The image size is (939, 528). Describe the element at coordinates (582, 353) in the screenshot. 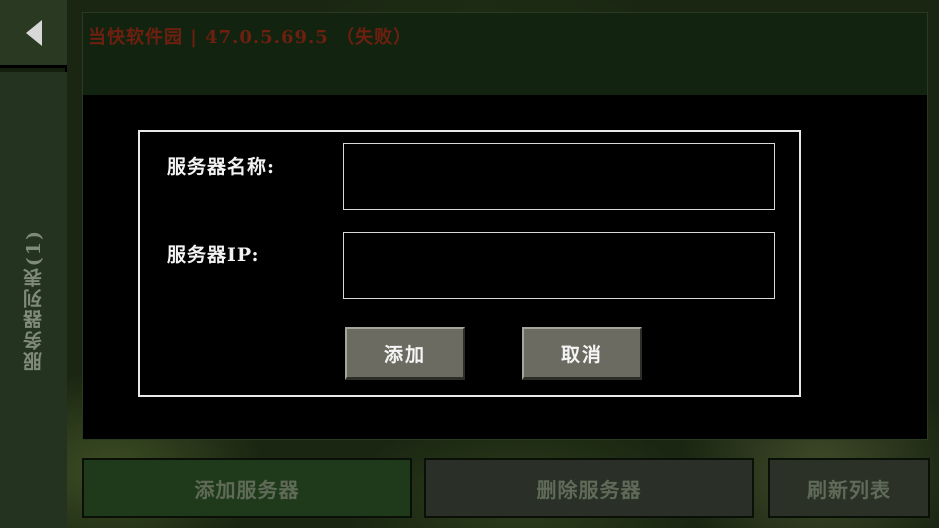

I see `cancel-button: 取消` at that location.